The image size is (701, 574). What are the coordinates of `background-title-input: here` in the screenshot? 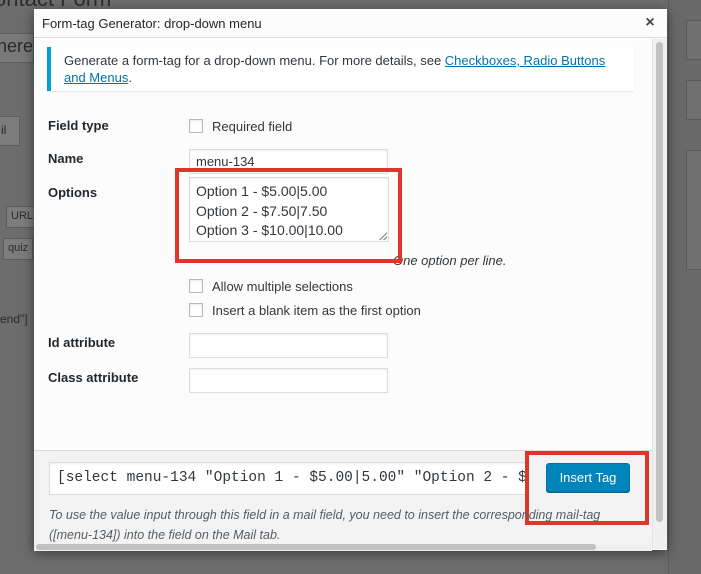 It's located at (17, 48).